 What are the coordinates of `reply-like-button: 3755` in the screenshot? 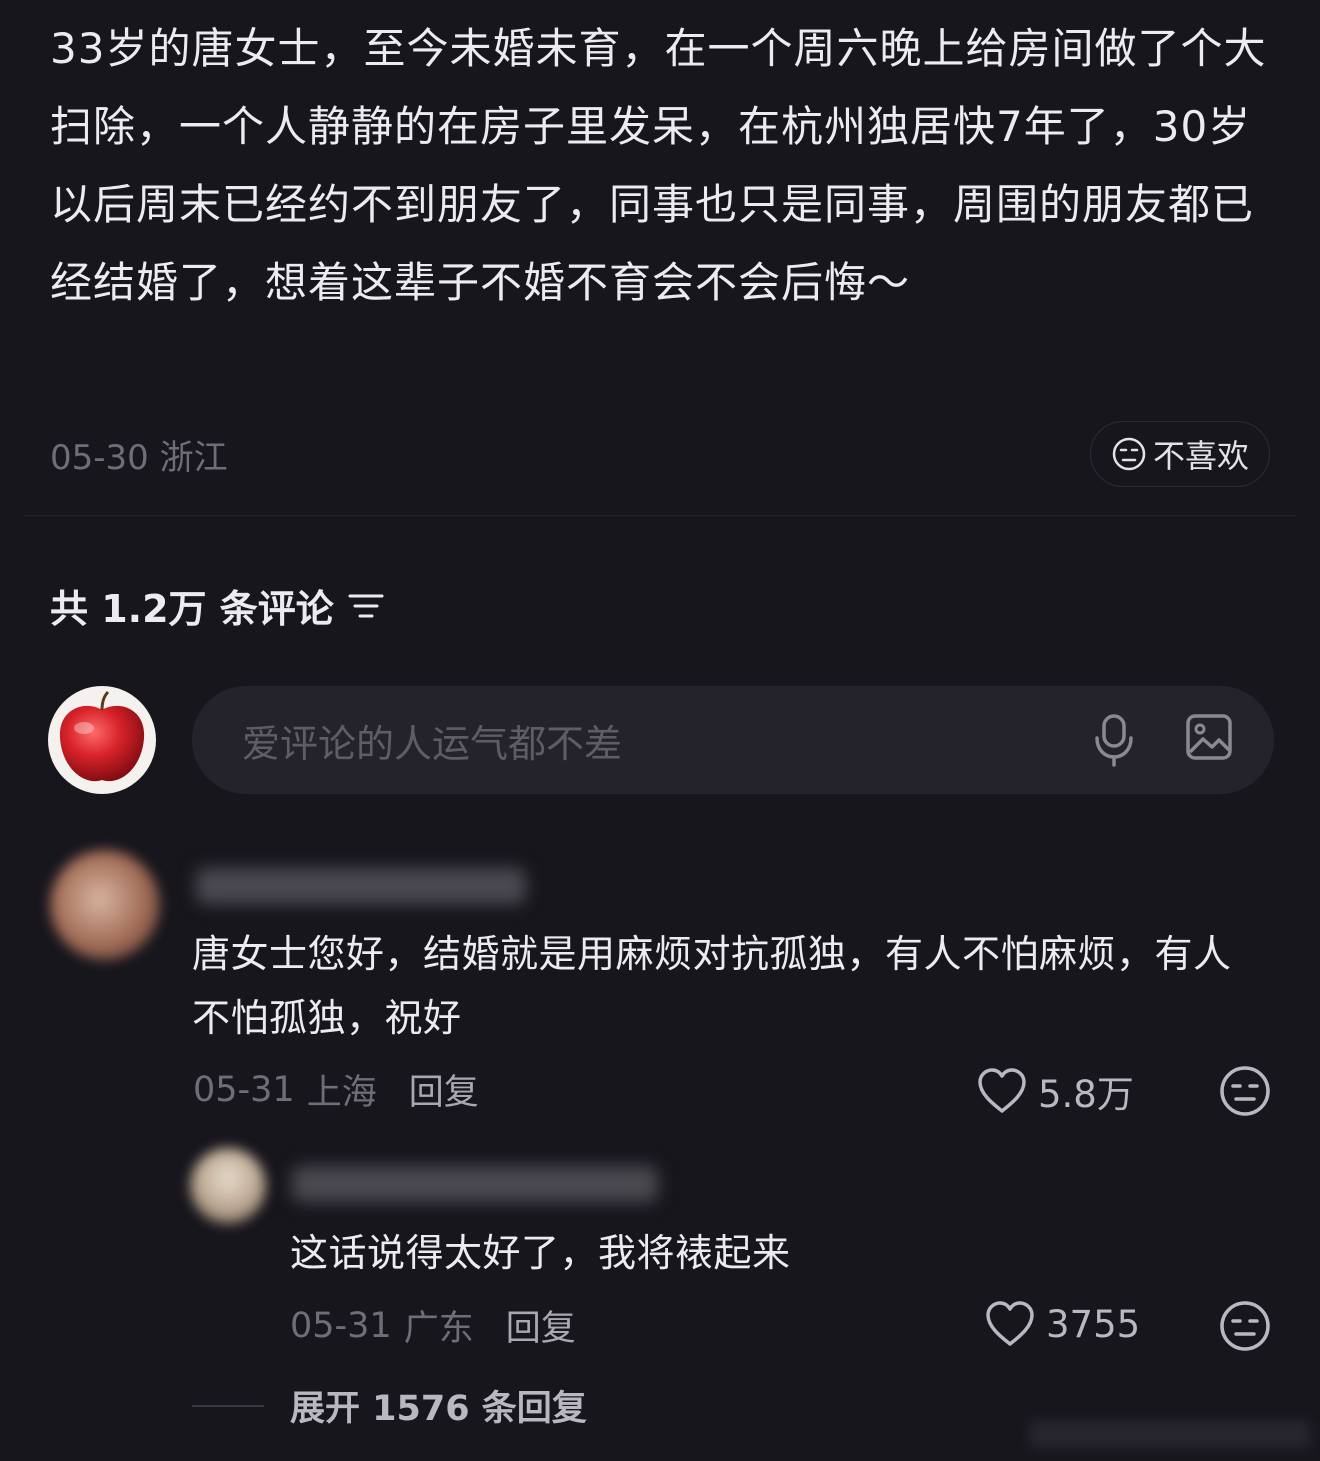 It's located at (1062, 1324).